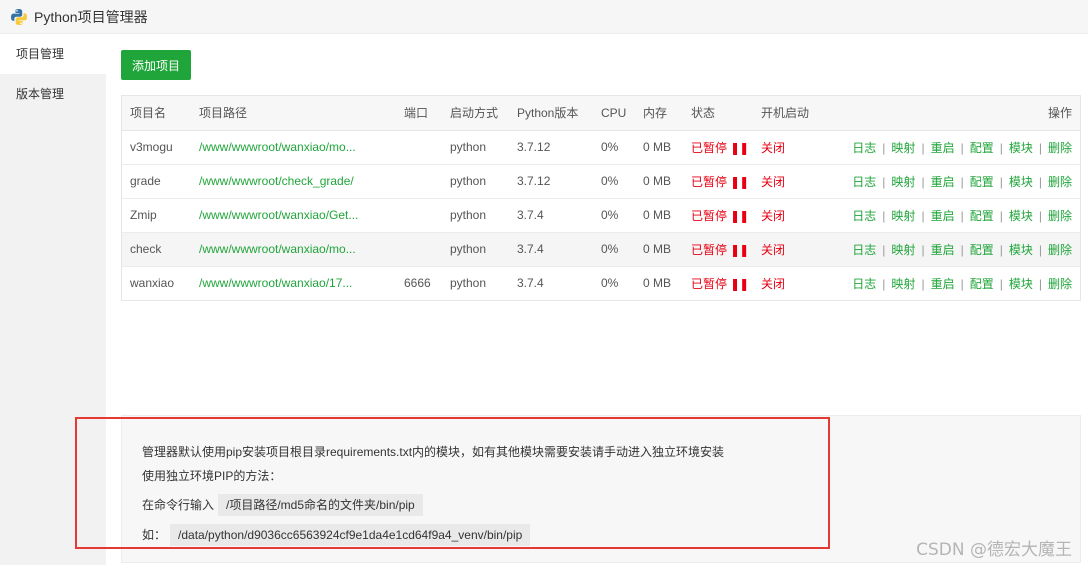  Describe the element at coordinates (156, 215) in the screenshot. I see `project-name-cell: Zmip` at that location.